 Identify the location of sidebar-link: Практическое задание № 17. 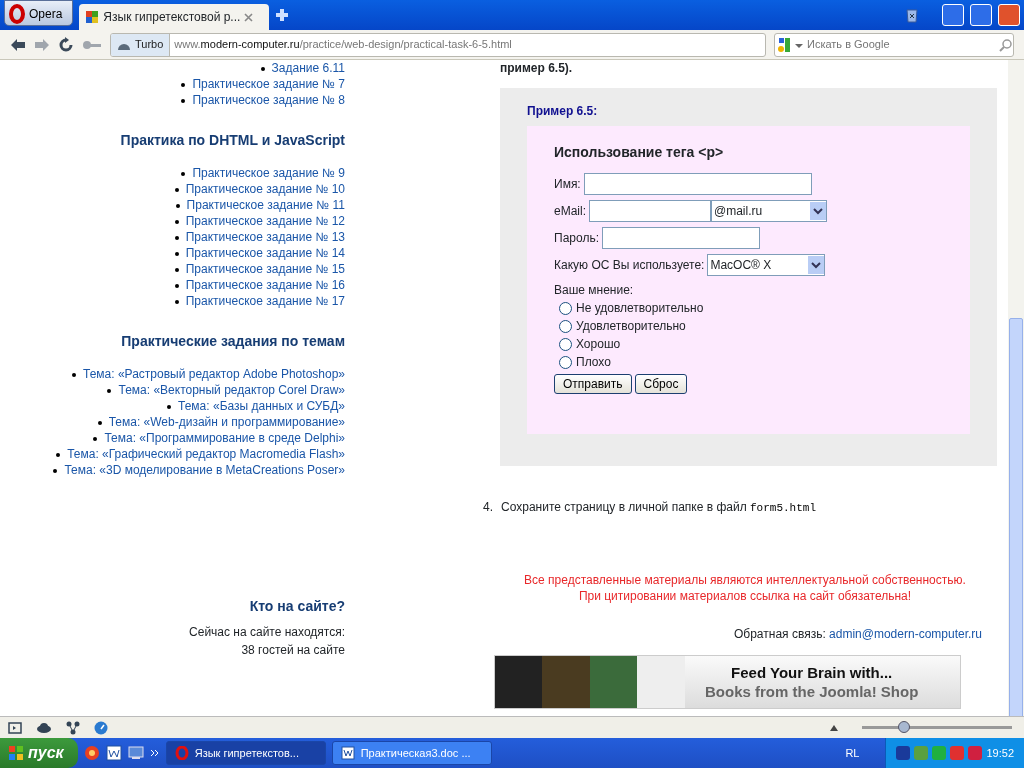
(265, 301).